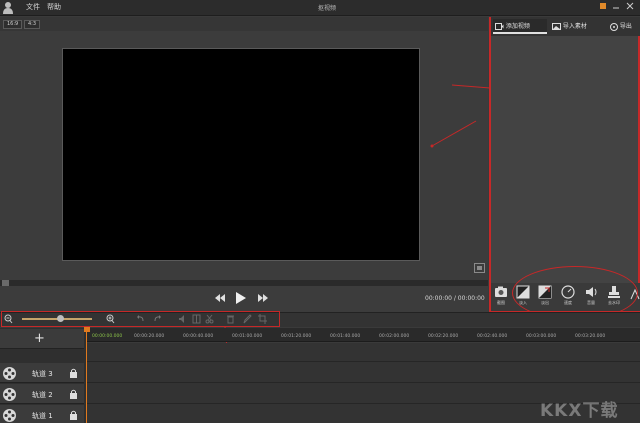  I want to click on ruler-tick-label: 00:02:00.000, so click(394, 336).